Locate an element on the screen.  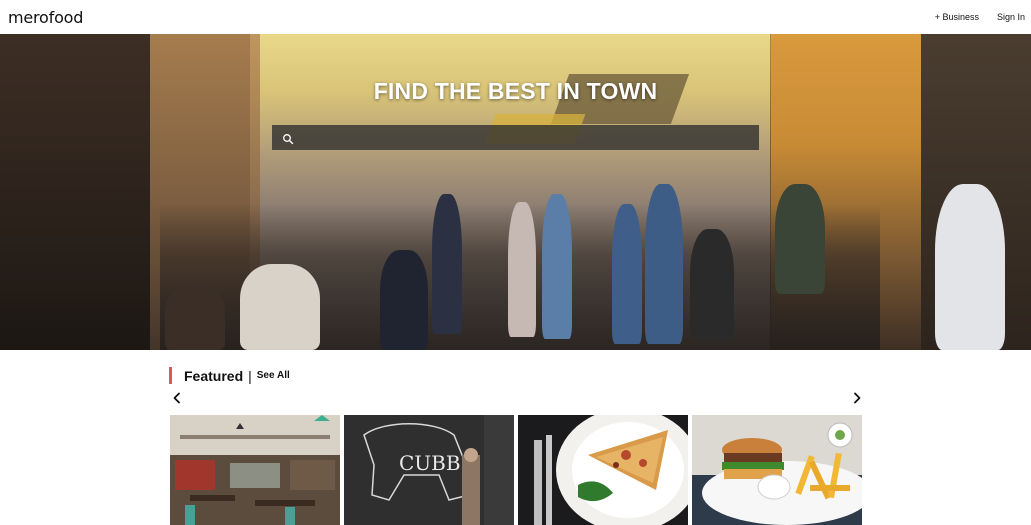
carousel-prev-button is located at coordinates (177, 398).